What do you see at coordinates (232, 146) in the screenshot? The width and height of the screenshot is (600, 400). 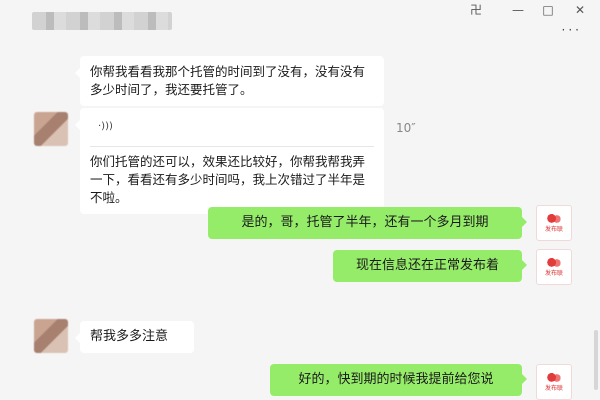 I see `divider` at bounding box center [232, 146].